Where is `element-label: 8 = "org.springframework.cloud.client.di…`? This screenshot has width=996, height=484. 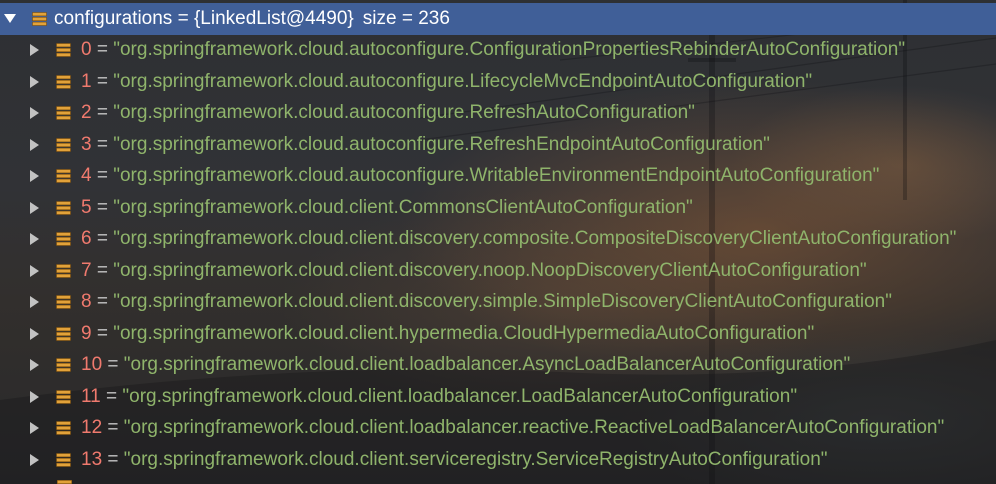
element-label: 8 = "org.springframework.cloud.client.di… is located at coordinates (486, 302).